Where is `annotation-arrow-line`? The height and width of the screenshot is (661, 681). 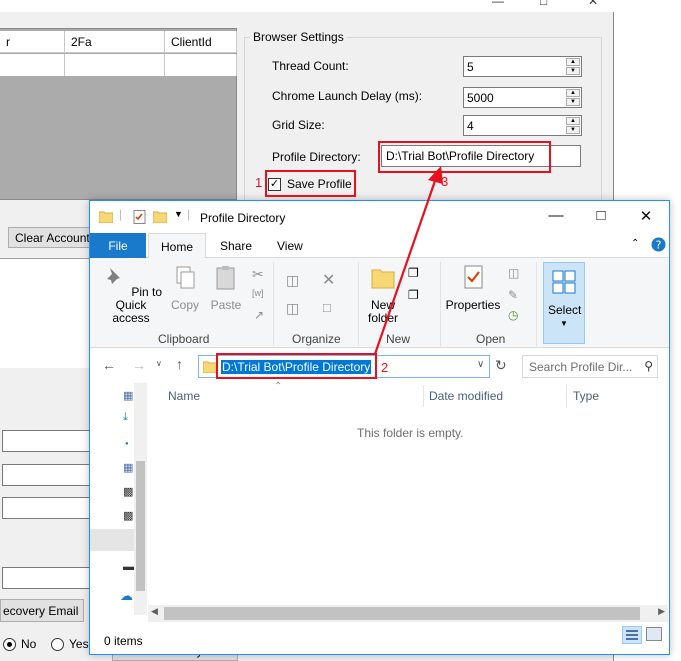 annotation-arrow-line is located at coordinates (405, 266).